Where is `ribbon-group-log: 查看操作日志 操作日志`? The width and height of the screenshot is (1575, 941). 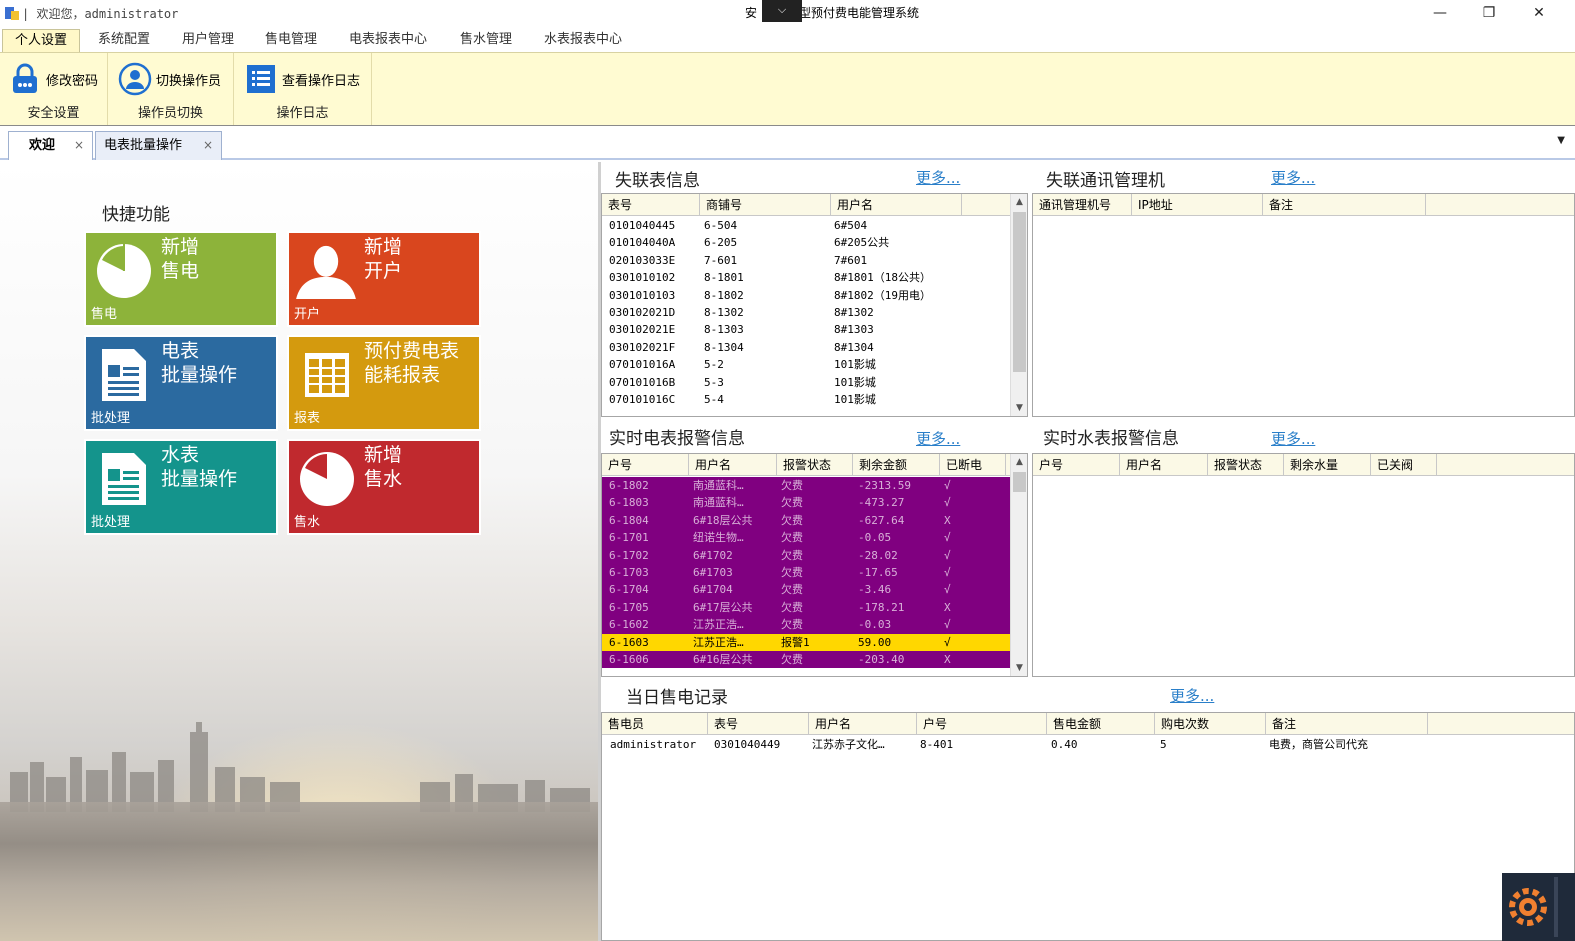
ribbon-group-log: 查看操作日志 操作日志 is located at coordinates (303, 89).